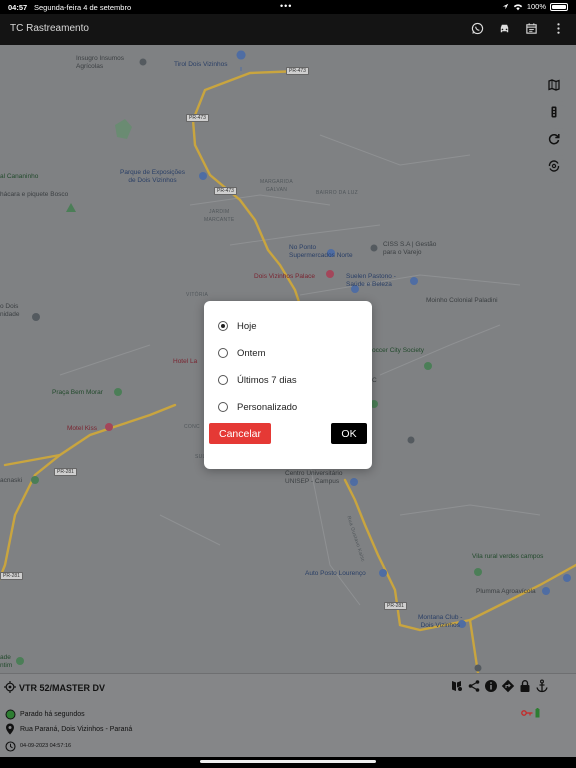 This screenshot has width=576, height=768. I want to click on whatsapp-icon, so click(477, 28).